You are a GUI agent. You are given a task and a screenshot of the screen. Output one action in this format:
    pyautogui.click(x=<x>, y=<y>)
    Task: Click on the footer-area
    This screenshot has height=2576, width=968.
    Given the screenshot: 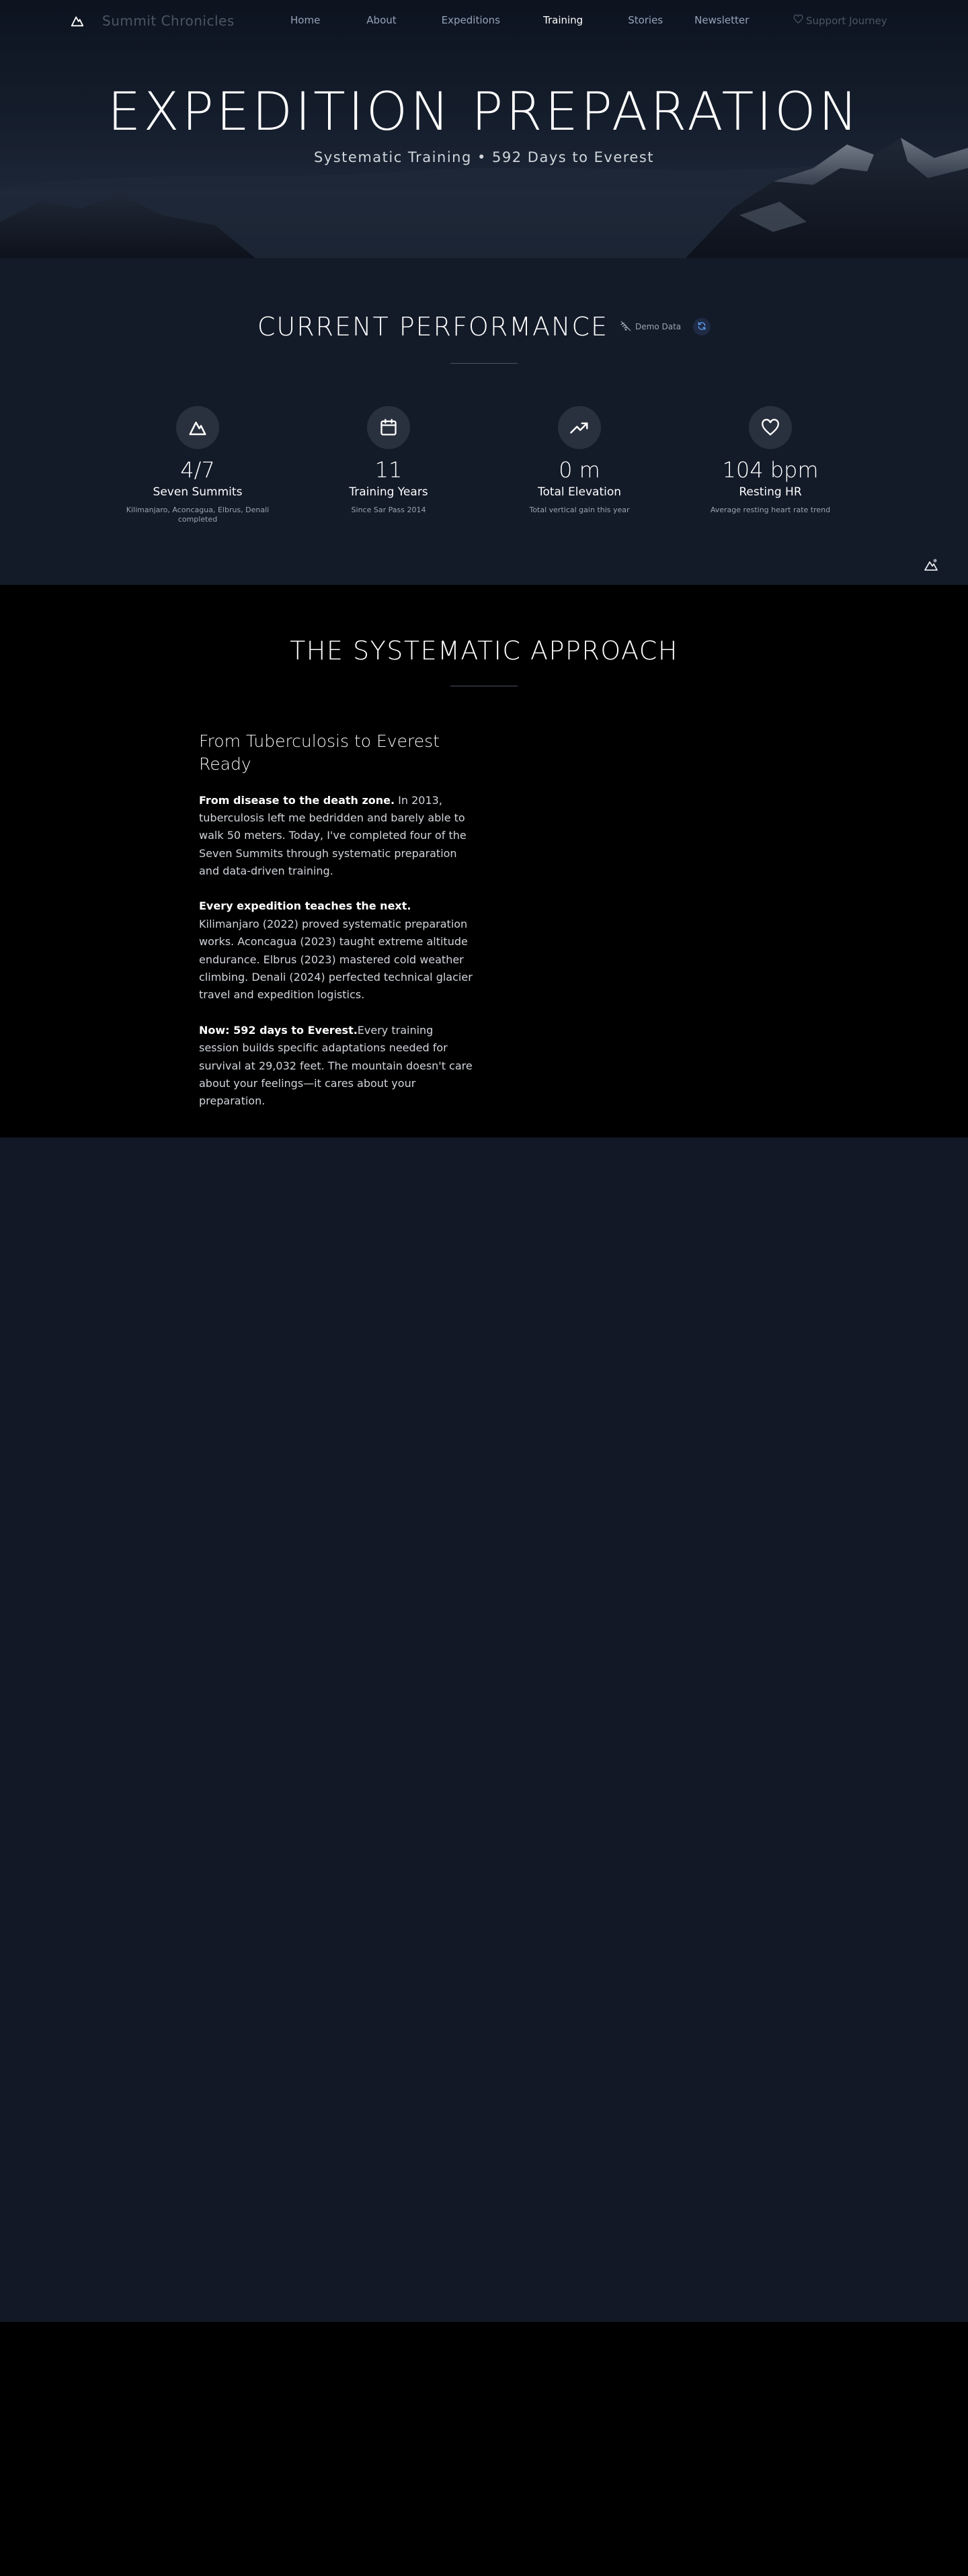 What is the action you would take?
    pyautogui.click(x=484, y=2449)
    